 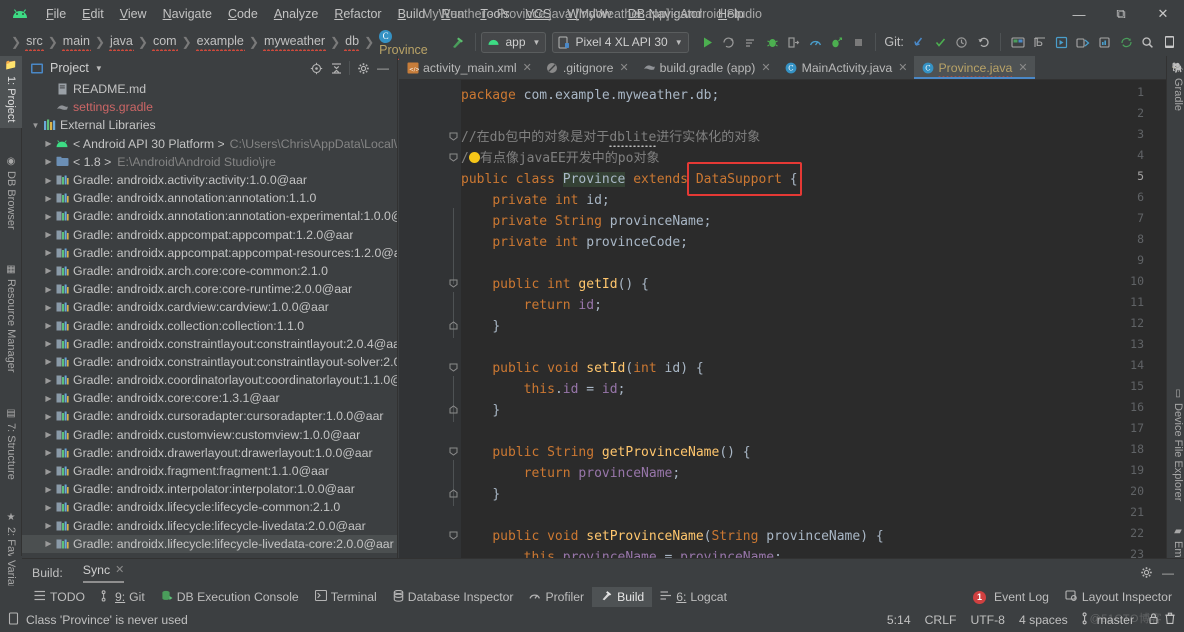 What do you see at coordinates (556, 597) in the screenshot?
I see `bottom-tab-profiler: Profiler` at bounding box center [556, 597].